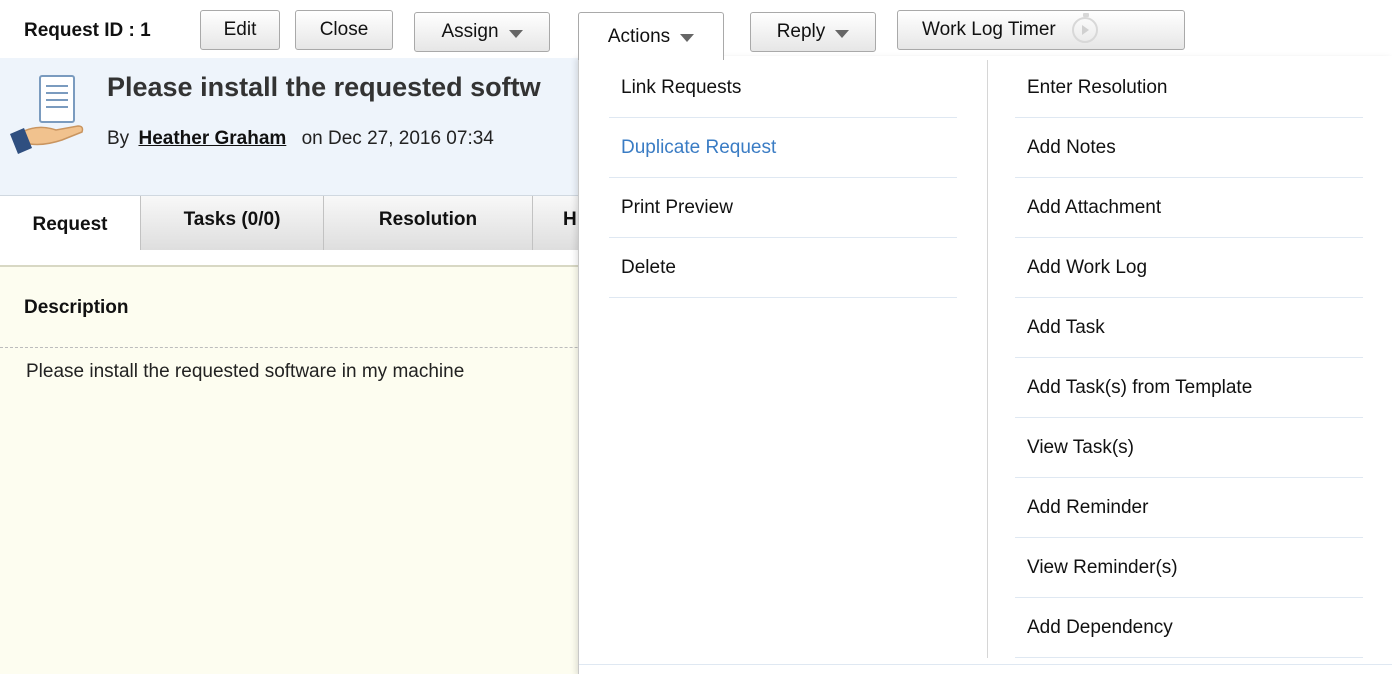 The height and width of the screenshot is (674, 1392). Describe the element at coordinates (842, 33) in the screenshot. I see `reply-caret-icon` at that location.